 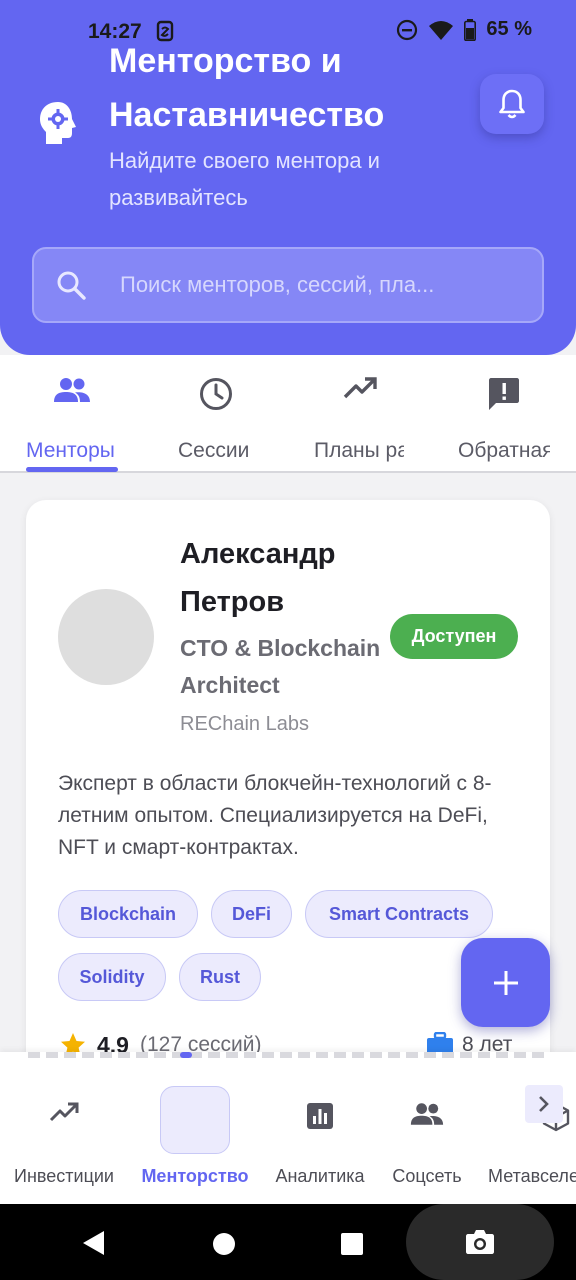 What do you see at coordinates (244, 724) in the screenshot?
I see `mentor-company: REChain Labs` at bounding box center [244, 724].